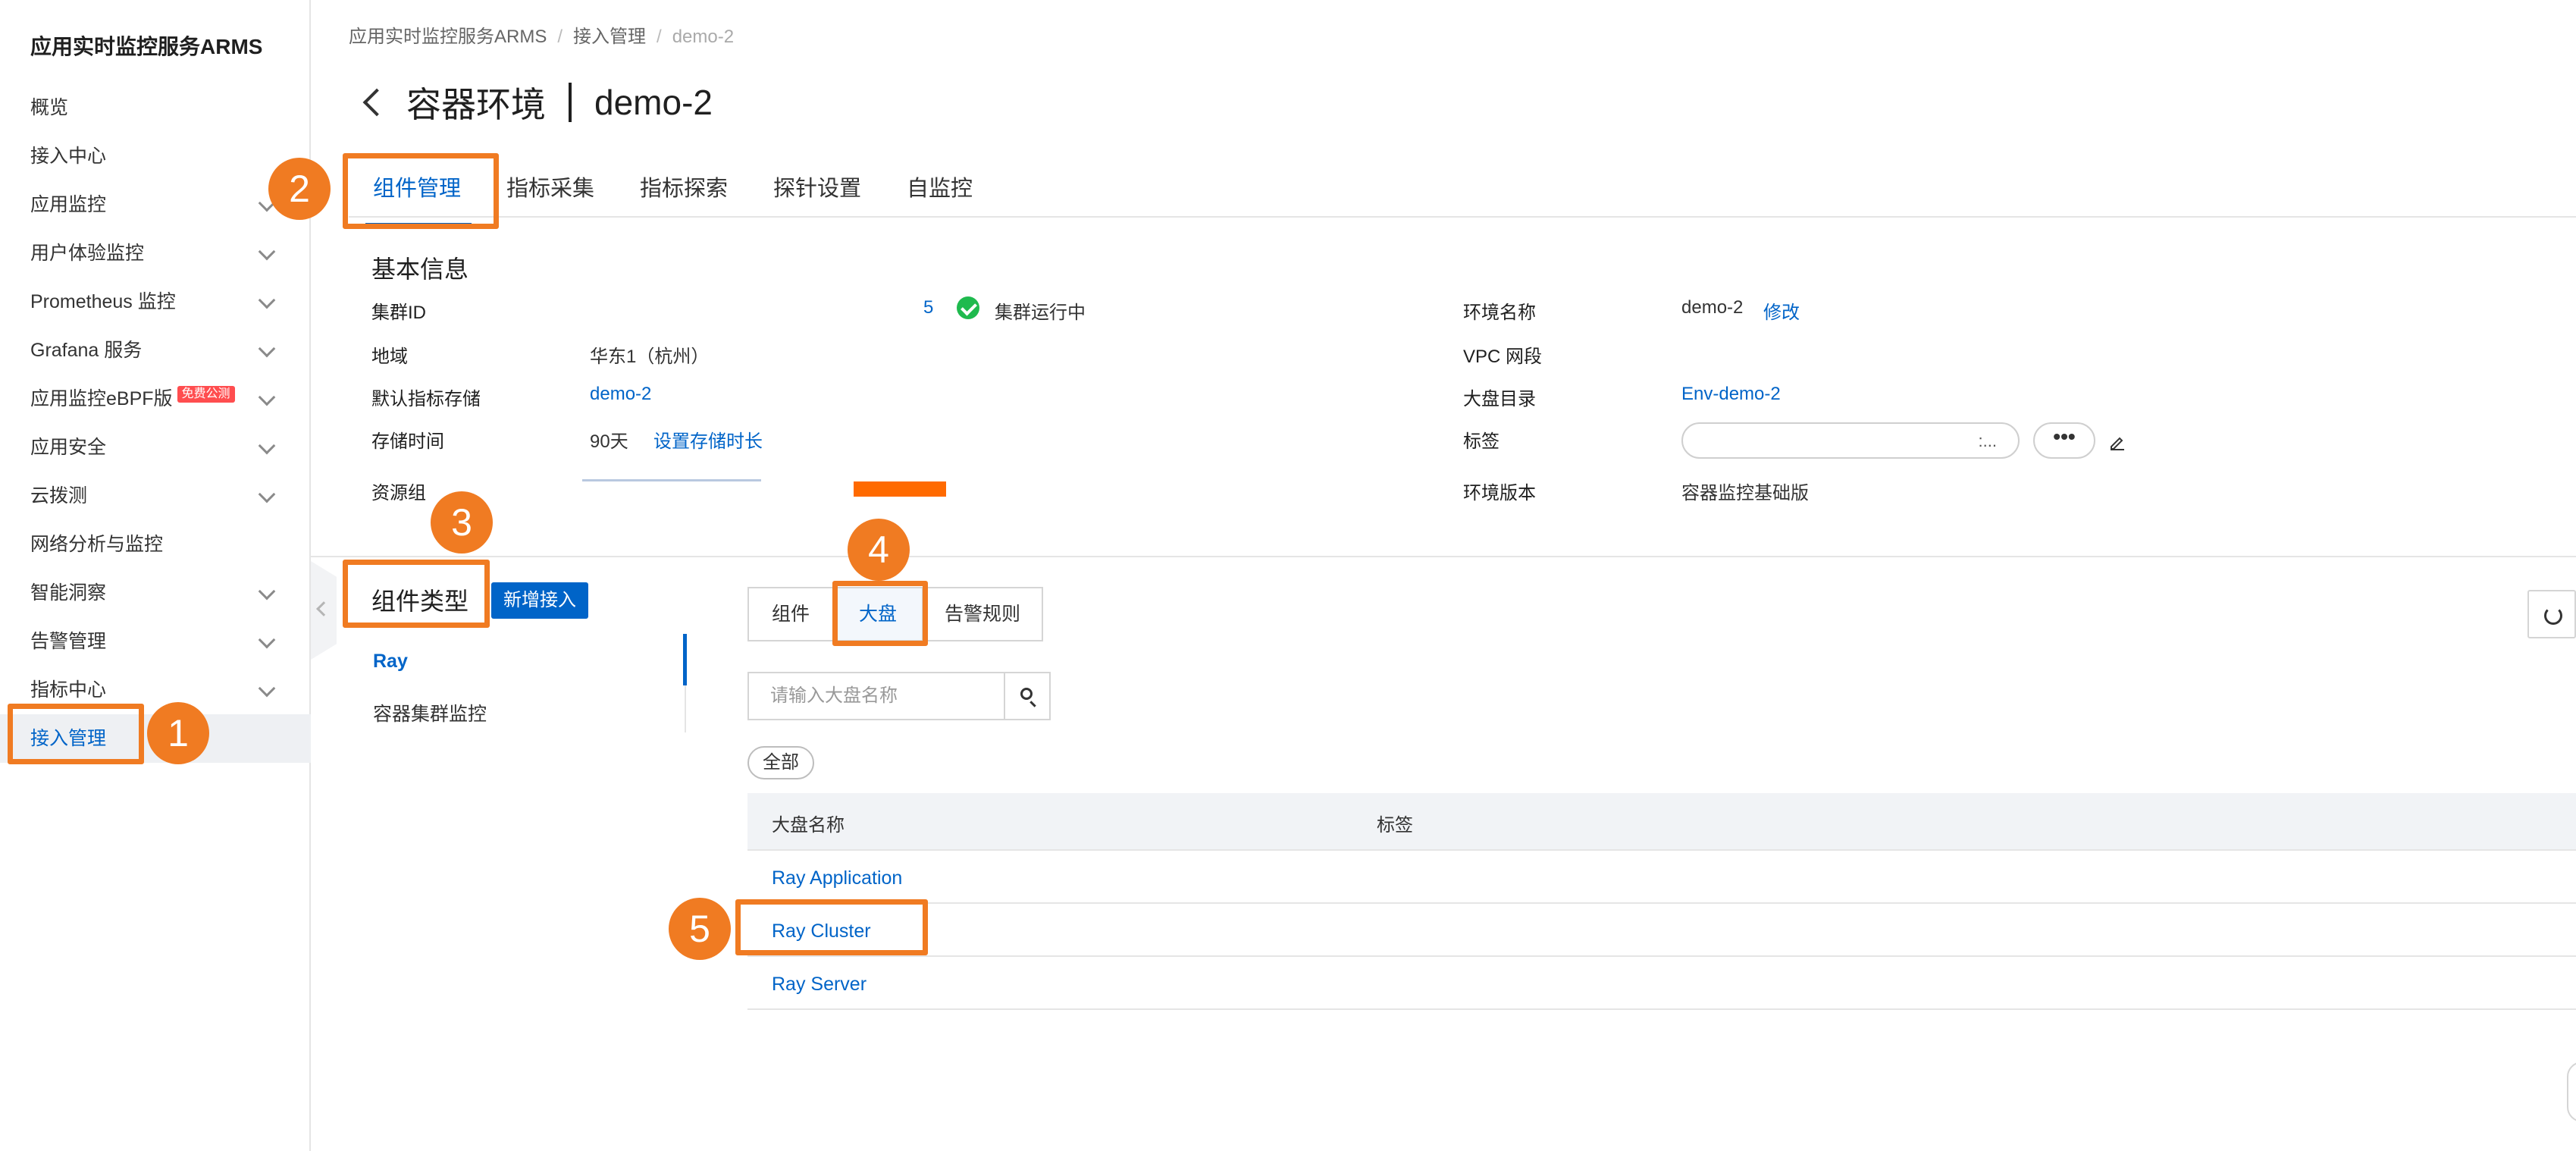  What do you see at coordinates (462, 522) in the screenshot?
I see `step-marker-3: 3` at bounding box center [462, 522].